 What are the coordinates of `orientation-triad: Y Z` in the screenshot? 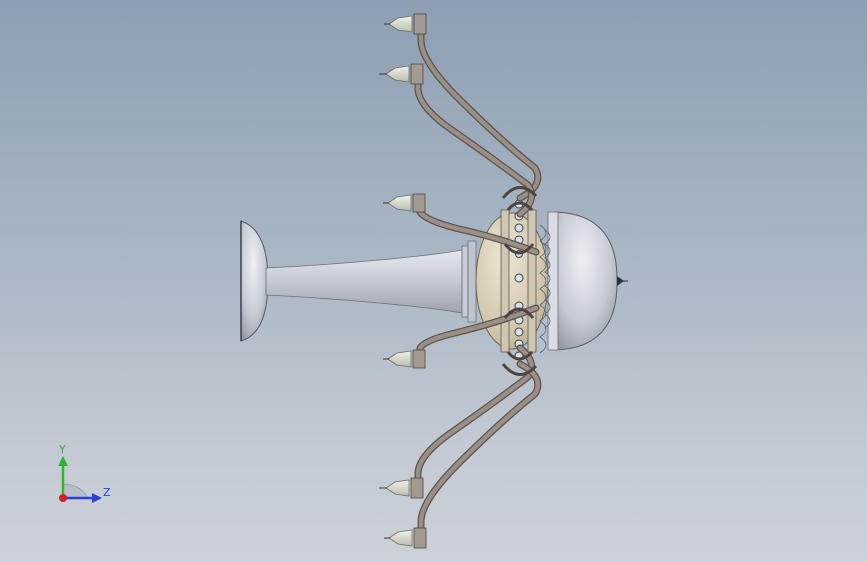 It's located at (85, 475).